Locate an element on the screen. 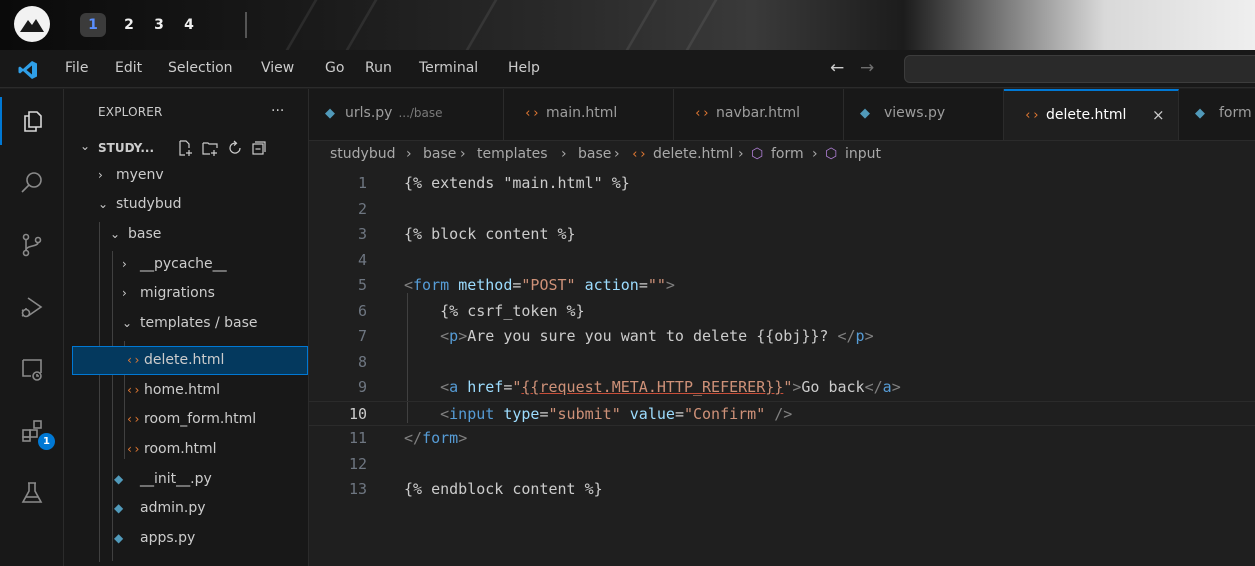  code-line: 13 {% endblock content %} is located at coordinates (782, 490).